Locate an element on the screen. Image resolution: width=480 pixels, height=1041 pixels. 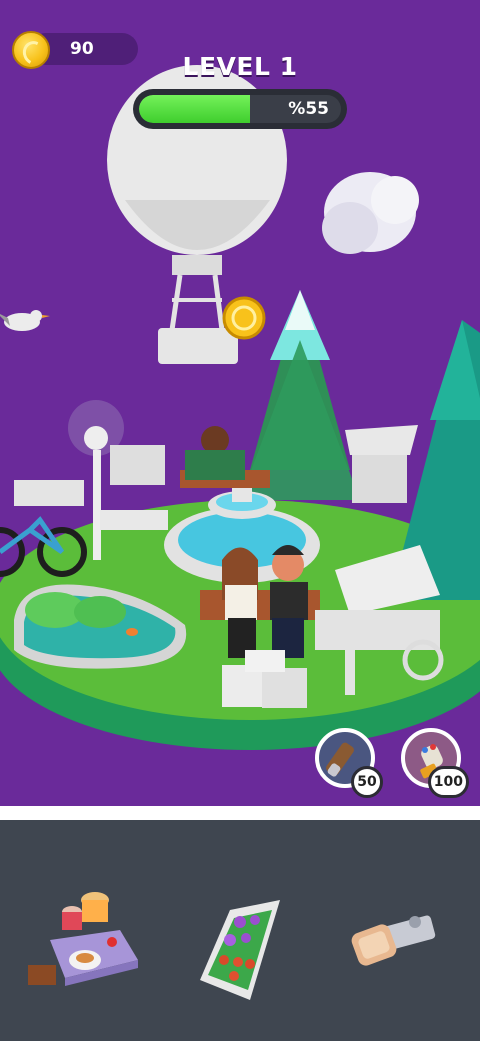
picnic-table-icon is located at coordinates (83, 939).